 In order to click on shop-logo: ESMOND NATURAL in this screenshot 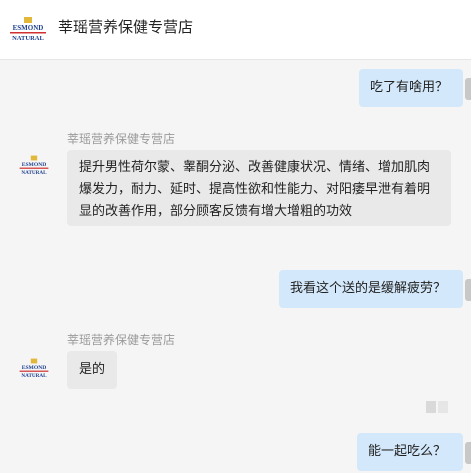, I will do `click(28, 30)`.